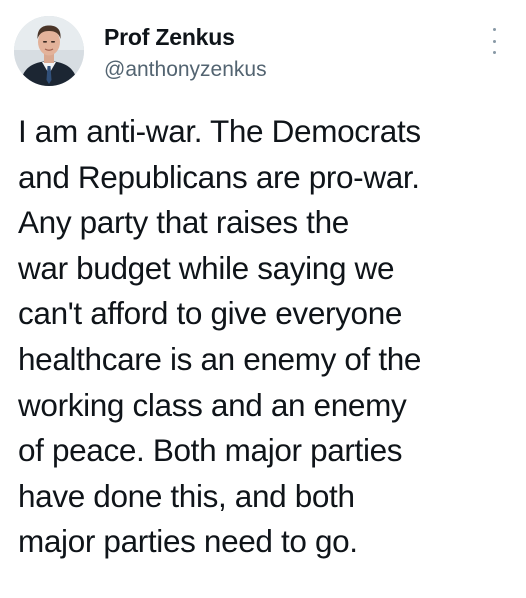  Describe the element at coordinates (212, 404) in the screenshot. I see `tweet-line: working class and an enemy` at that location.